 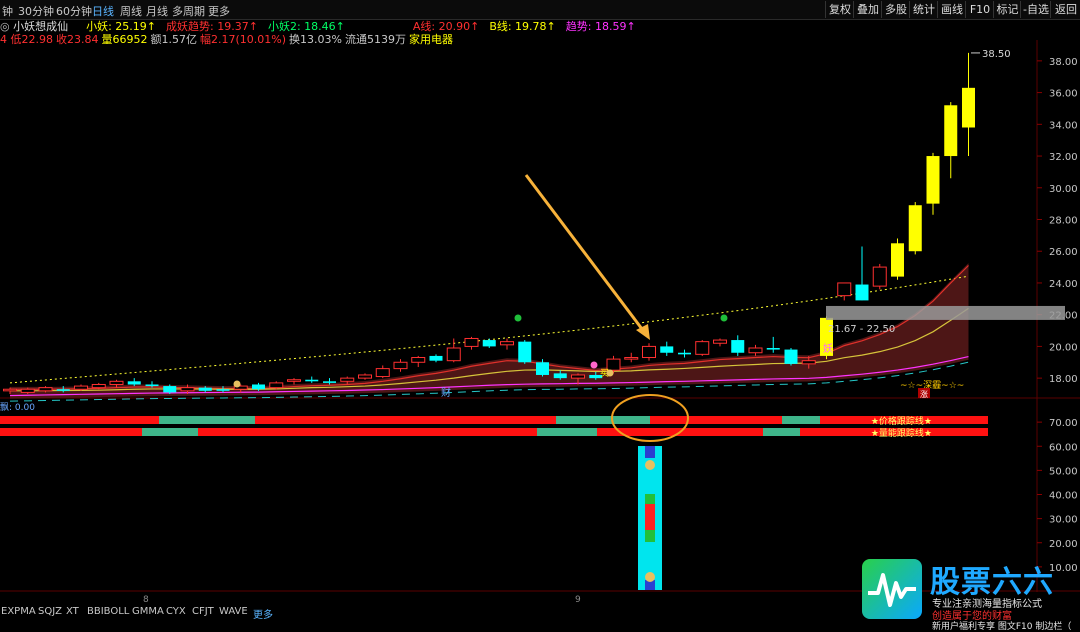 What do you see at coordinates (892, 589) in the screenshot?
I see `watermark-logo-icon` at bounding box center [892, 589].